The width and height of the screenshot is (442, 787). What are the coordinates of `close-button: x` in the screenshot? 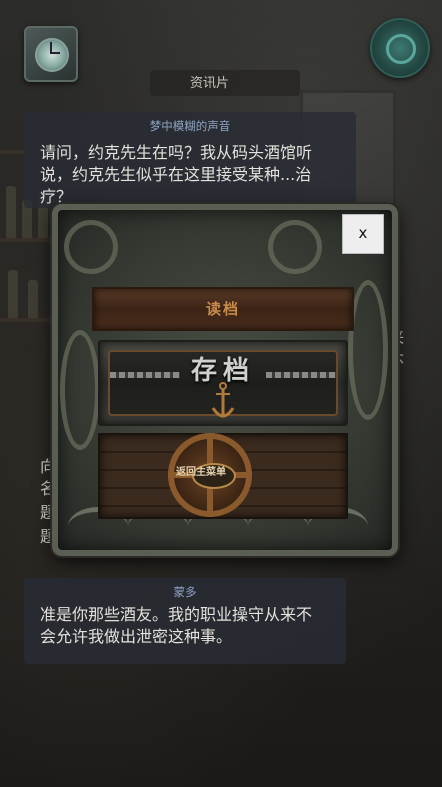 It's located at (363, 234).